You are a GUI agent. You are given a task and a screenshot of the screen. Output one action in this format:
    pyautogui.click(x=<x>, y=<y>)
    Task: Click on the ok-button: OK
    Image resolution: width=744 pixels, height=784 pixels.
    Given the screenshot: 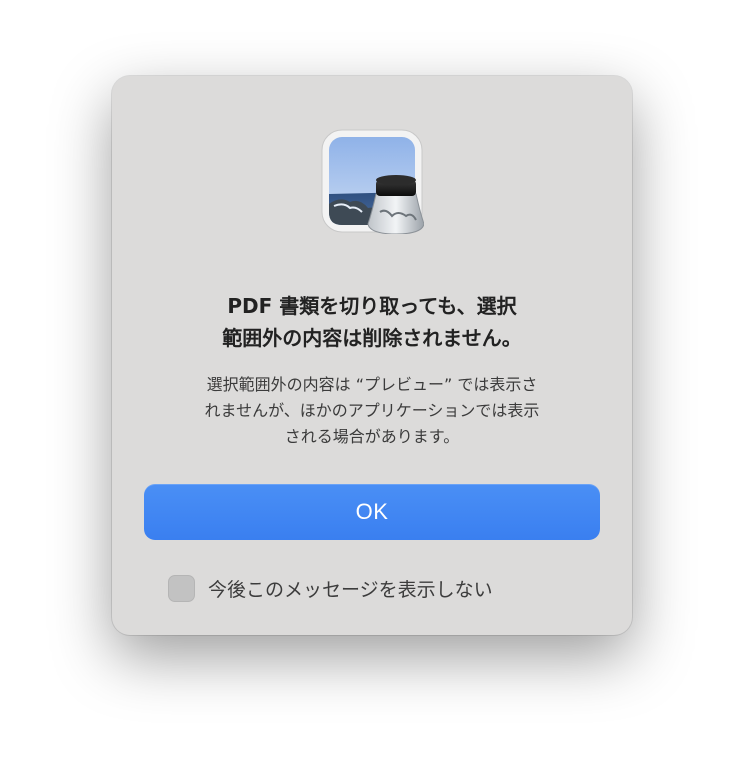 What is the action you would take?
    pyautogui.click(x=372, y=512)
    